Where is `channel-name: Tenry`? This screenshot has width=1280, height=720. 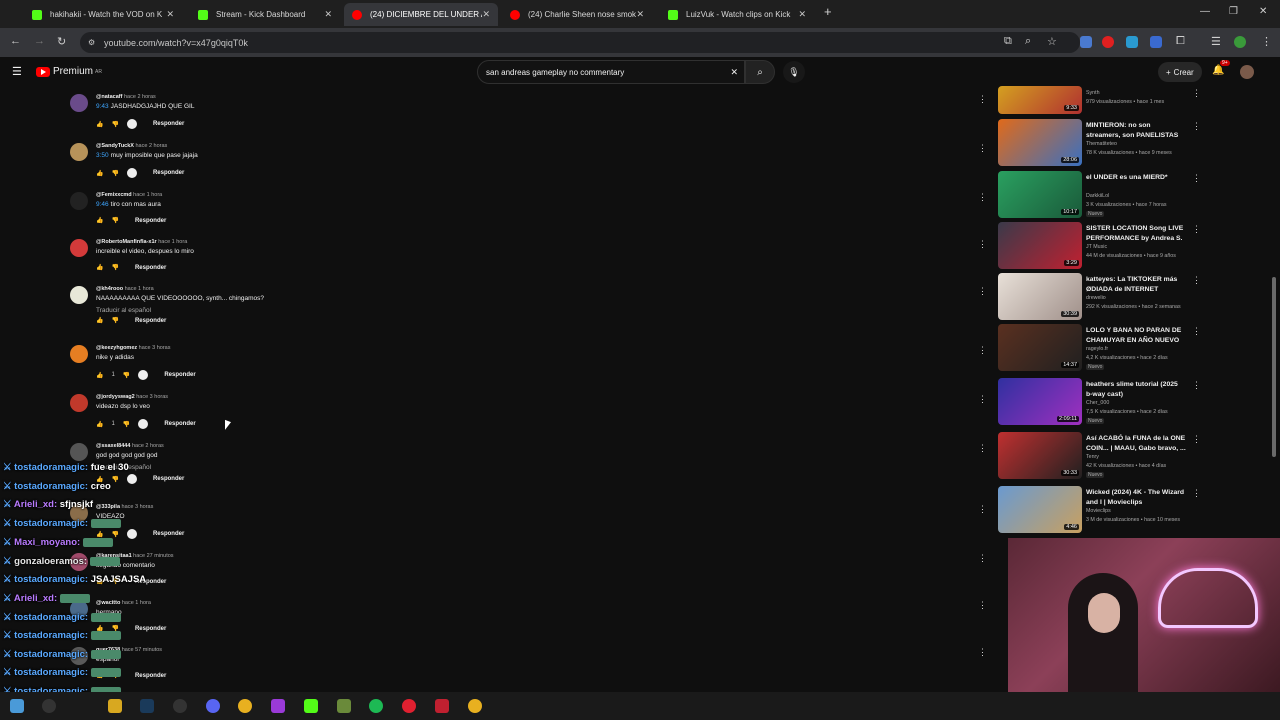 channel-name: Tenry is located at coordinates (1092, 457).